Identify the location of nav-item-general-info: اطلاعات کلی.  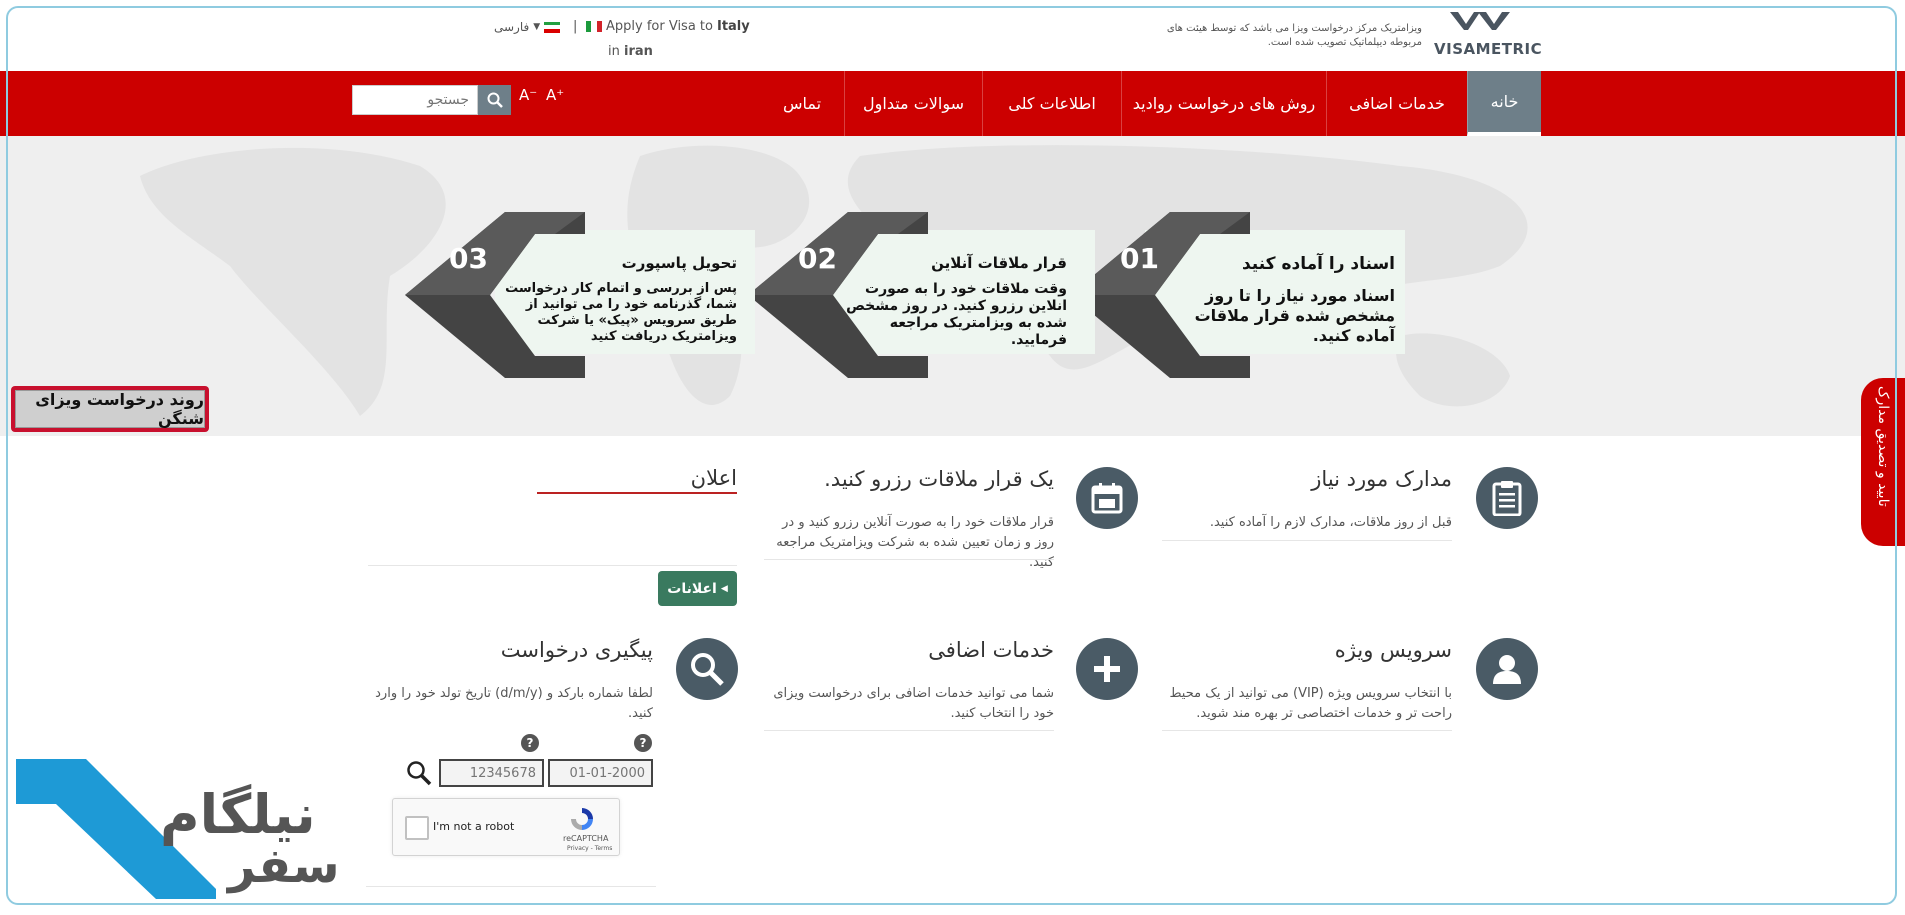
(1051, 103).